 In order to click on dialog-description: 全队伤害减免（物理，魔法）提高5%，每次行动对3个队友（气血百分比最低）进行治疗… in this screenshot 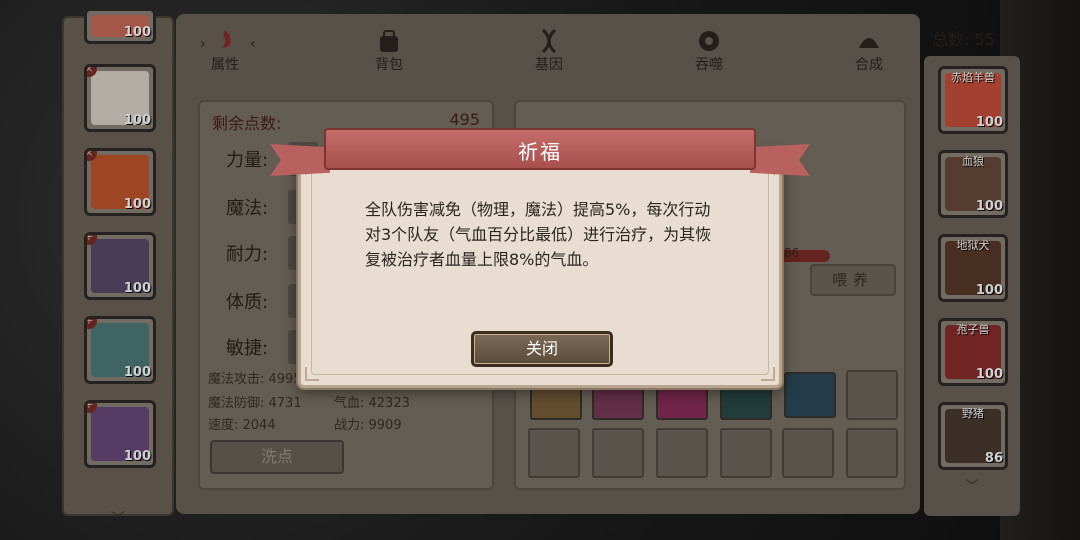, I will do `click(538, 234)`.